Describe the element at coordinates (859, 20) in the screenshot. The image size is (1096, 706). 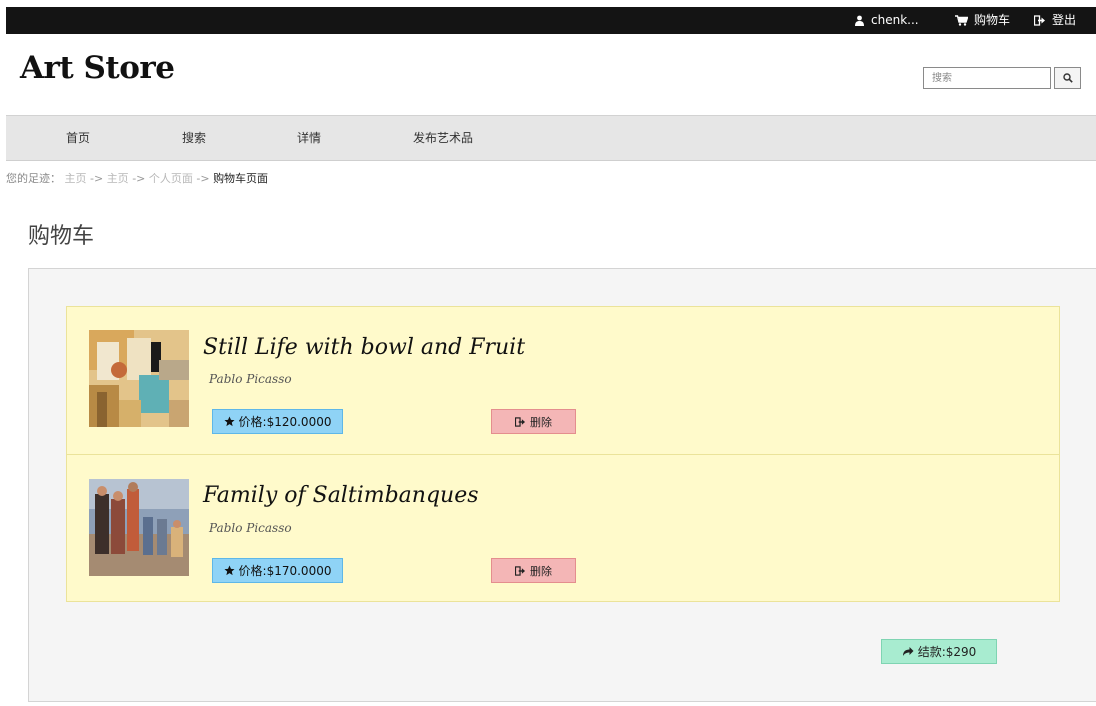
I see `user-icon` at that location.